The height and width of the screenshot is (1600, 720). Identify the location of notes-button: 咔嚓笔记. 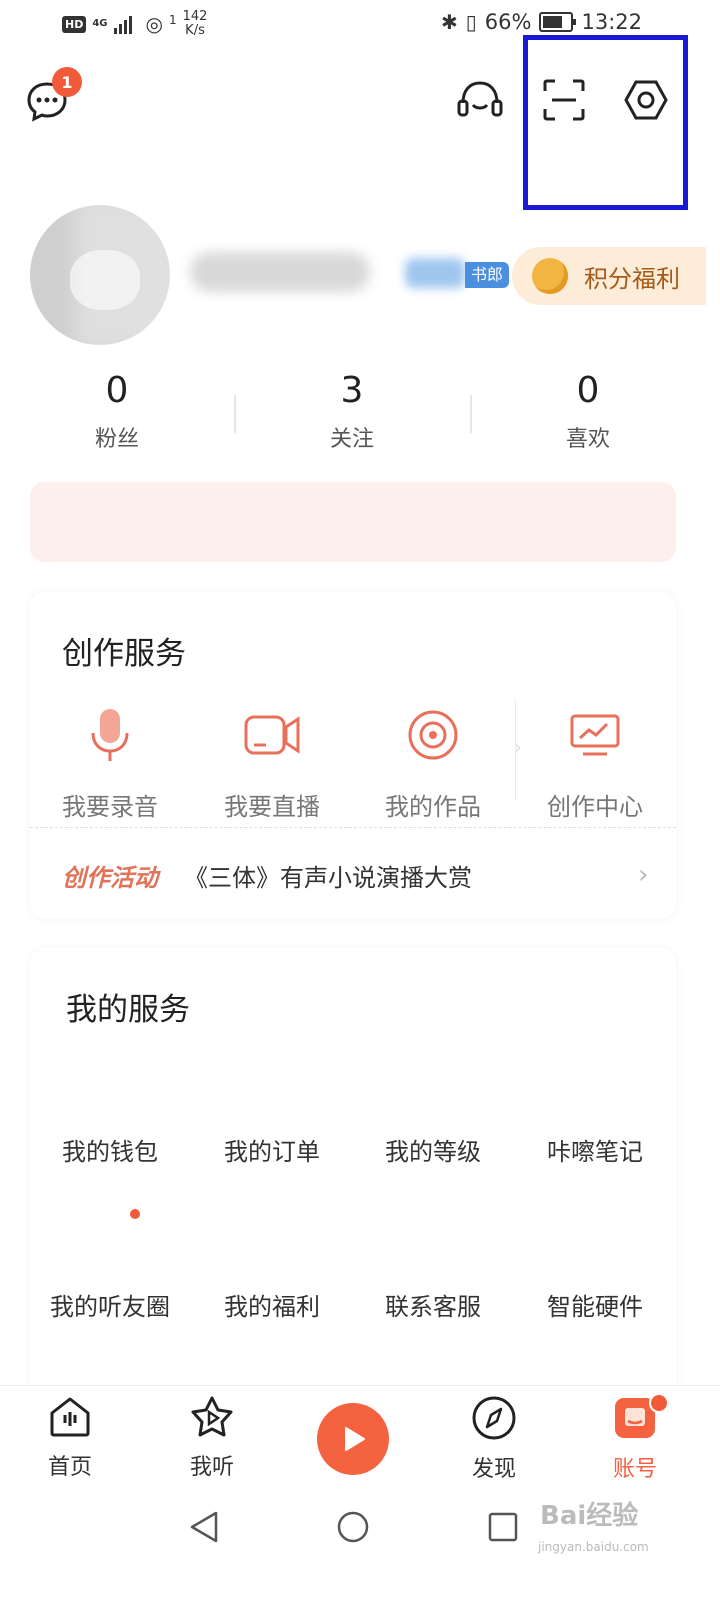
(595, 1149).